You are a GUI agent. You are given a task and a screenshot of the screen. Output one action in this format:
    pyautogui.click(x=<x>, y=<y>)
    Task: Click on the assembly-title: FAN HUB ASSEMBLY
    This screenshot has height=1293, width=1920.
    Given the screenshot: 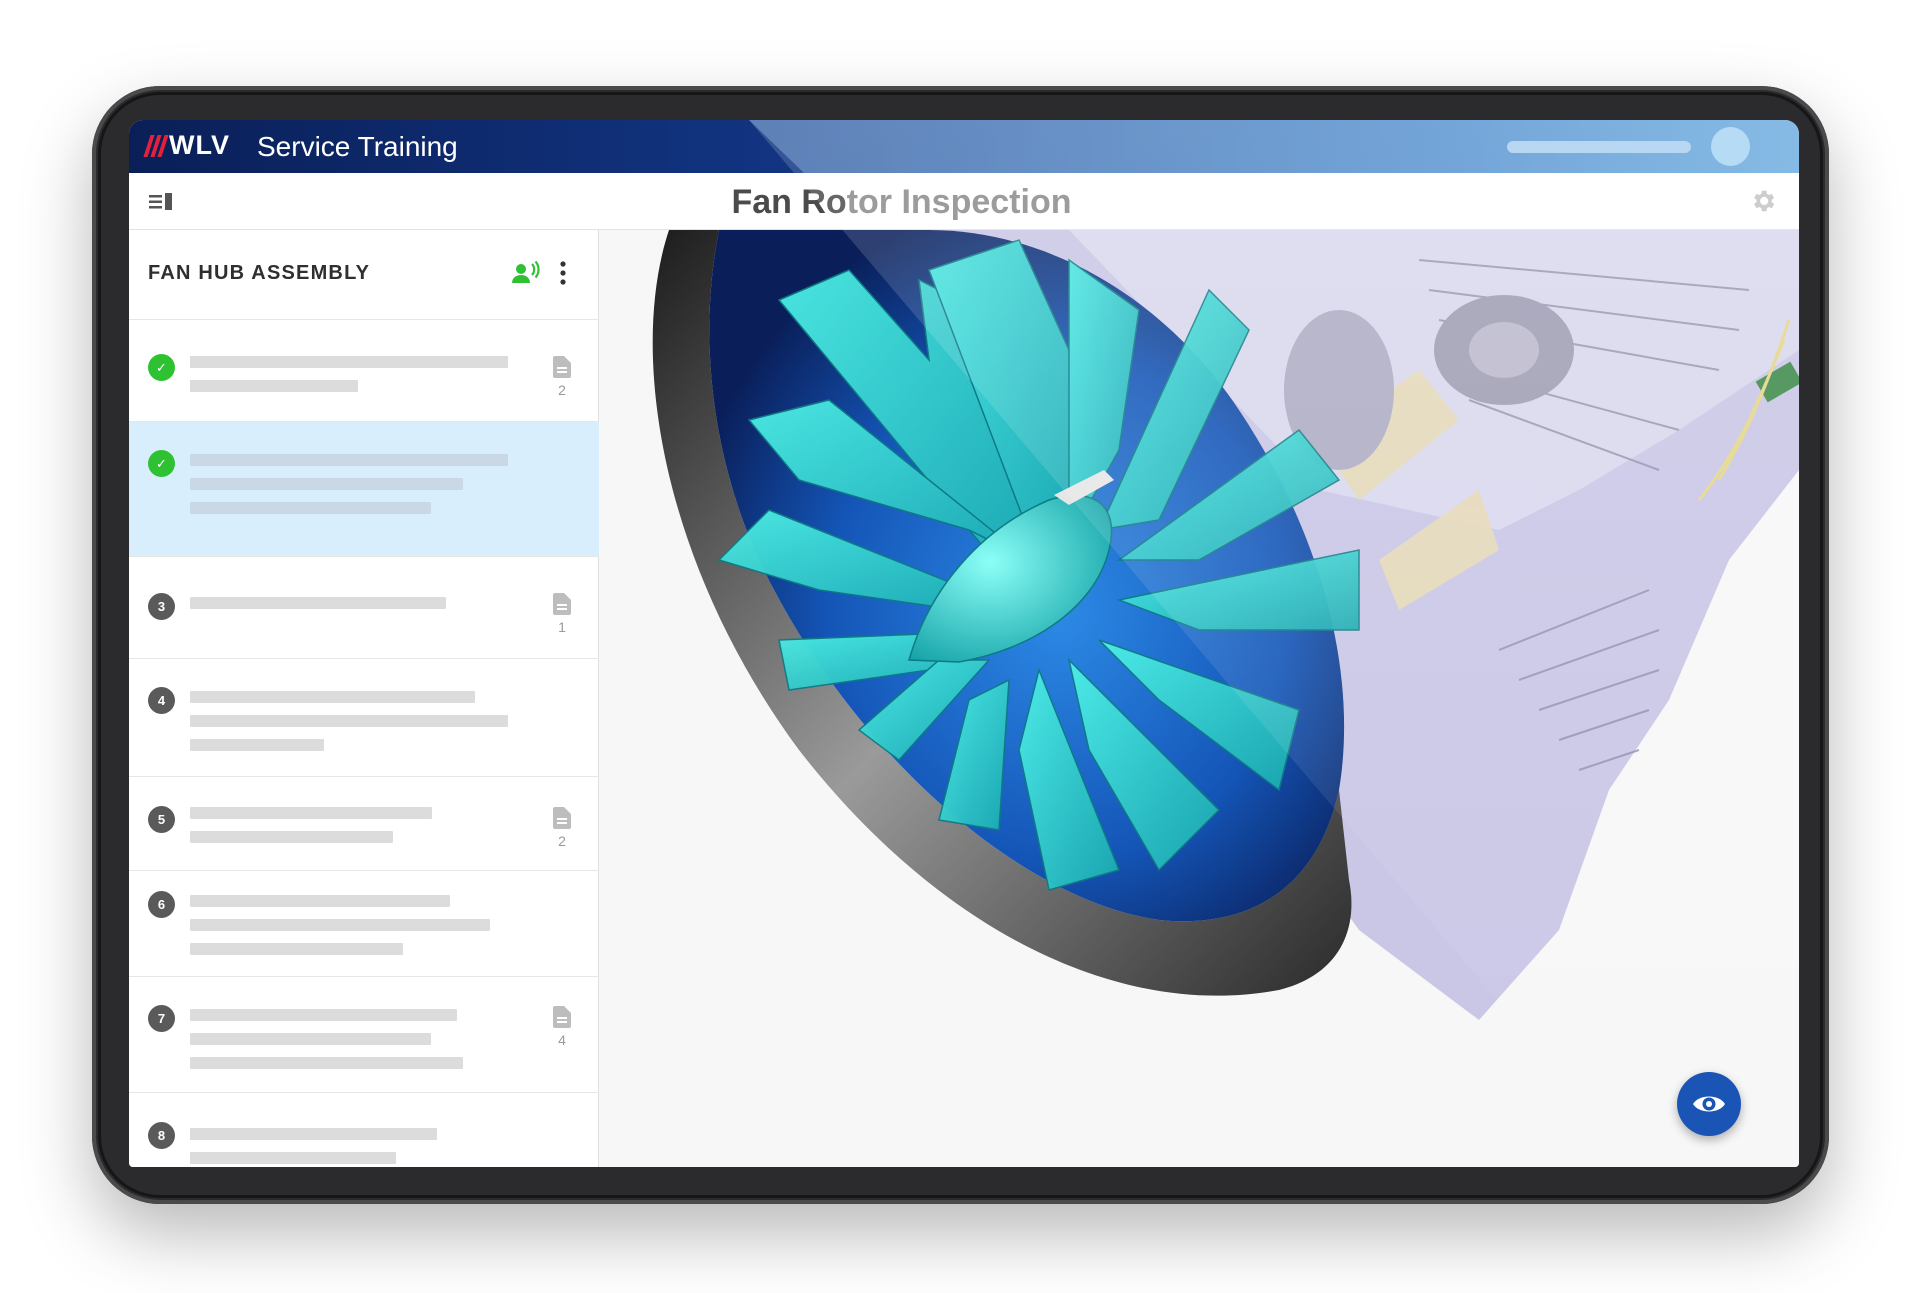 What is the action you would take?
    pyautogui.click(x=259, y=273)
    